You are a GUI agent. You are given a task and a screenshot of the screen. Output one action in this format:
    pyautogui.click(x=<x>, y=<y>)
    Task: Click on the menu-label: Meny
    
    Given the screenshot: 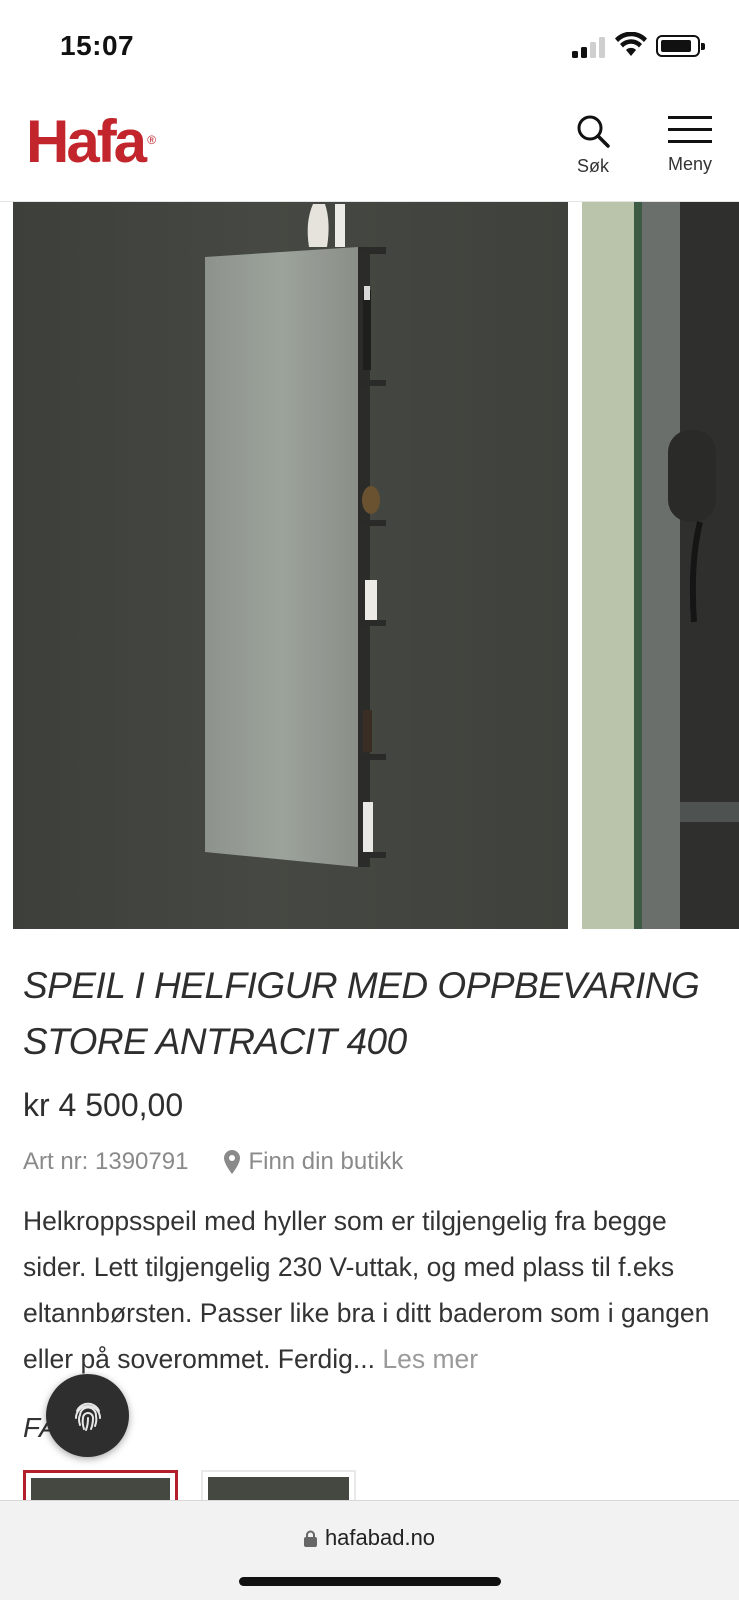 What is the action you would take?
    pyautogui.click(x=689, y=164)
    